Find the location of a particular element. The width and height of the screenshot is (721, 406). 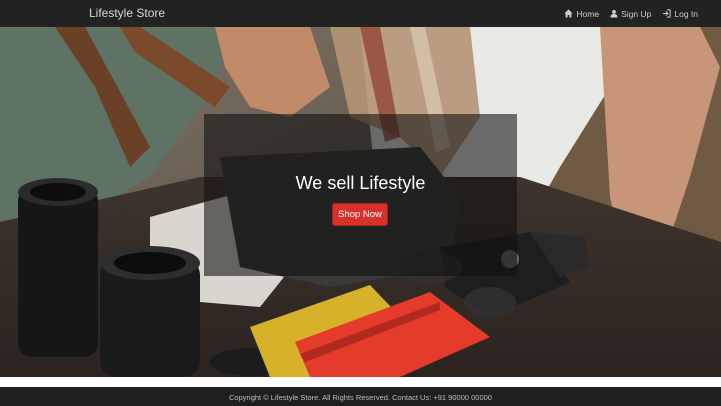

nav-home-link: Home is located at coordinates (581, 14).